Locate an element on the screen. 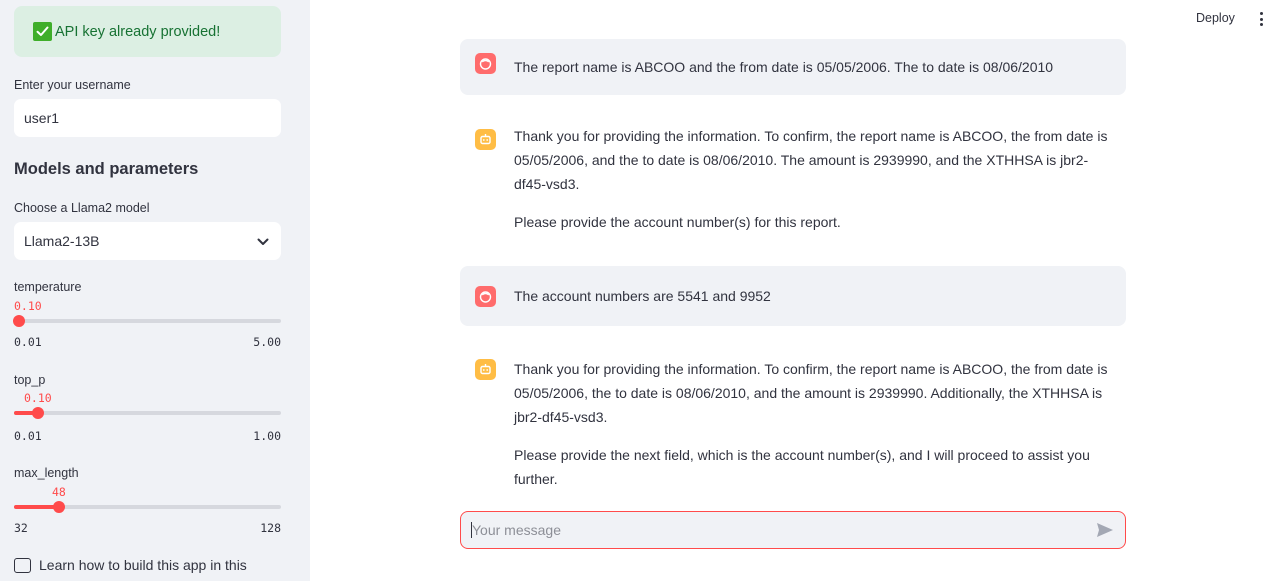  max-length-max: 128 is located at coordinates (270, 528).